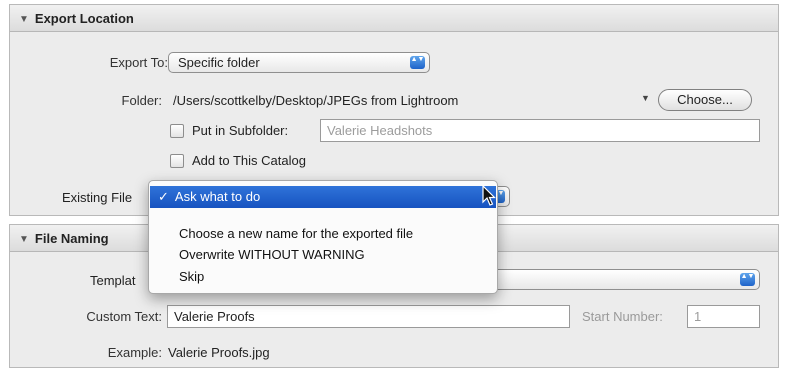  What do you see at coordinates (84, 18) in the screenshot?
I see `export-location-title: Export Location` at bounding box center [84, 18].